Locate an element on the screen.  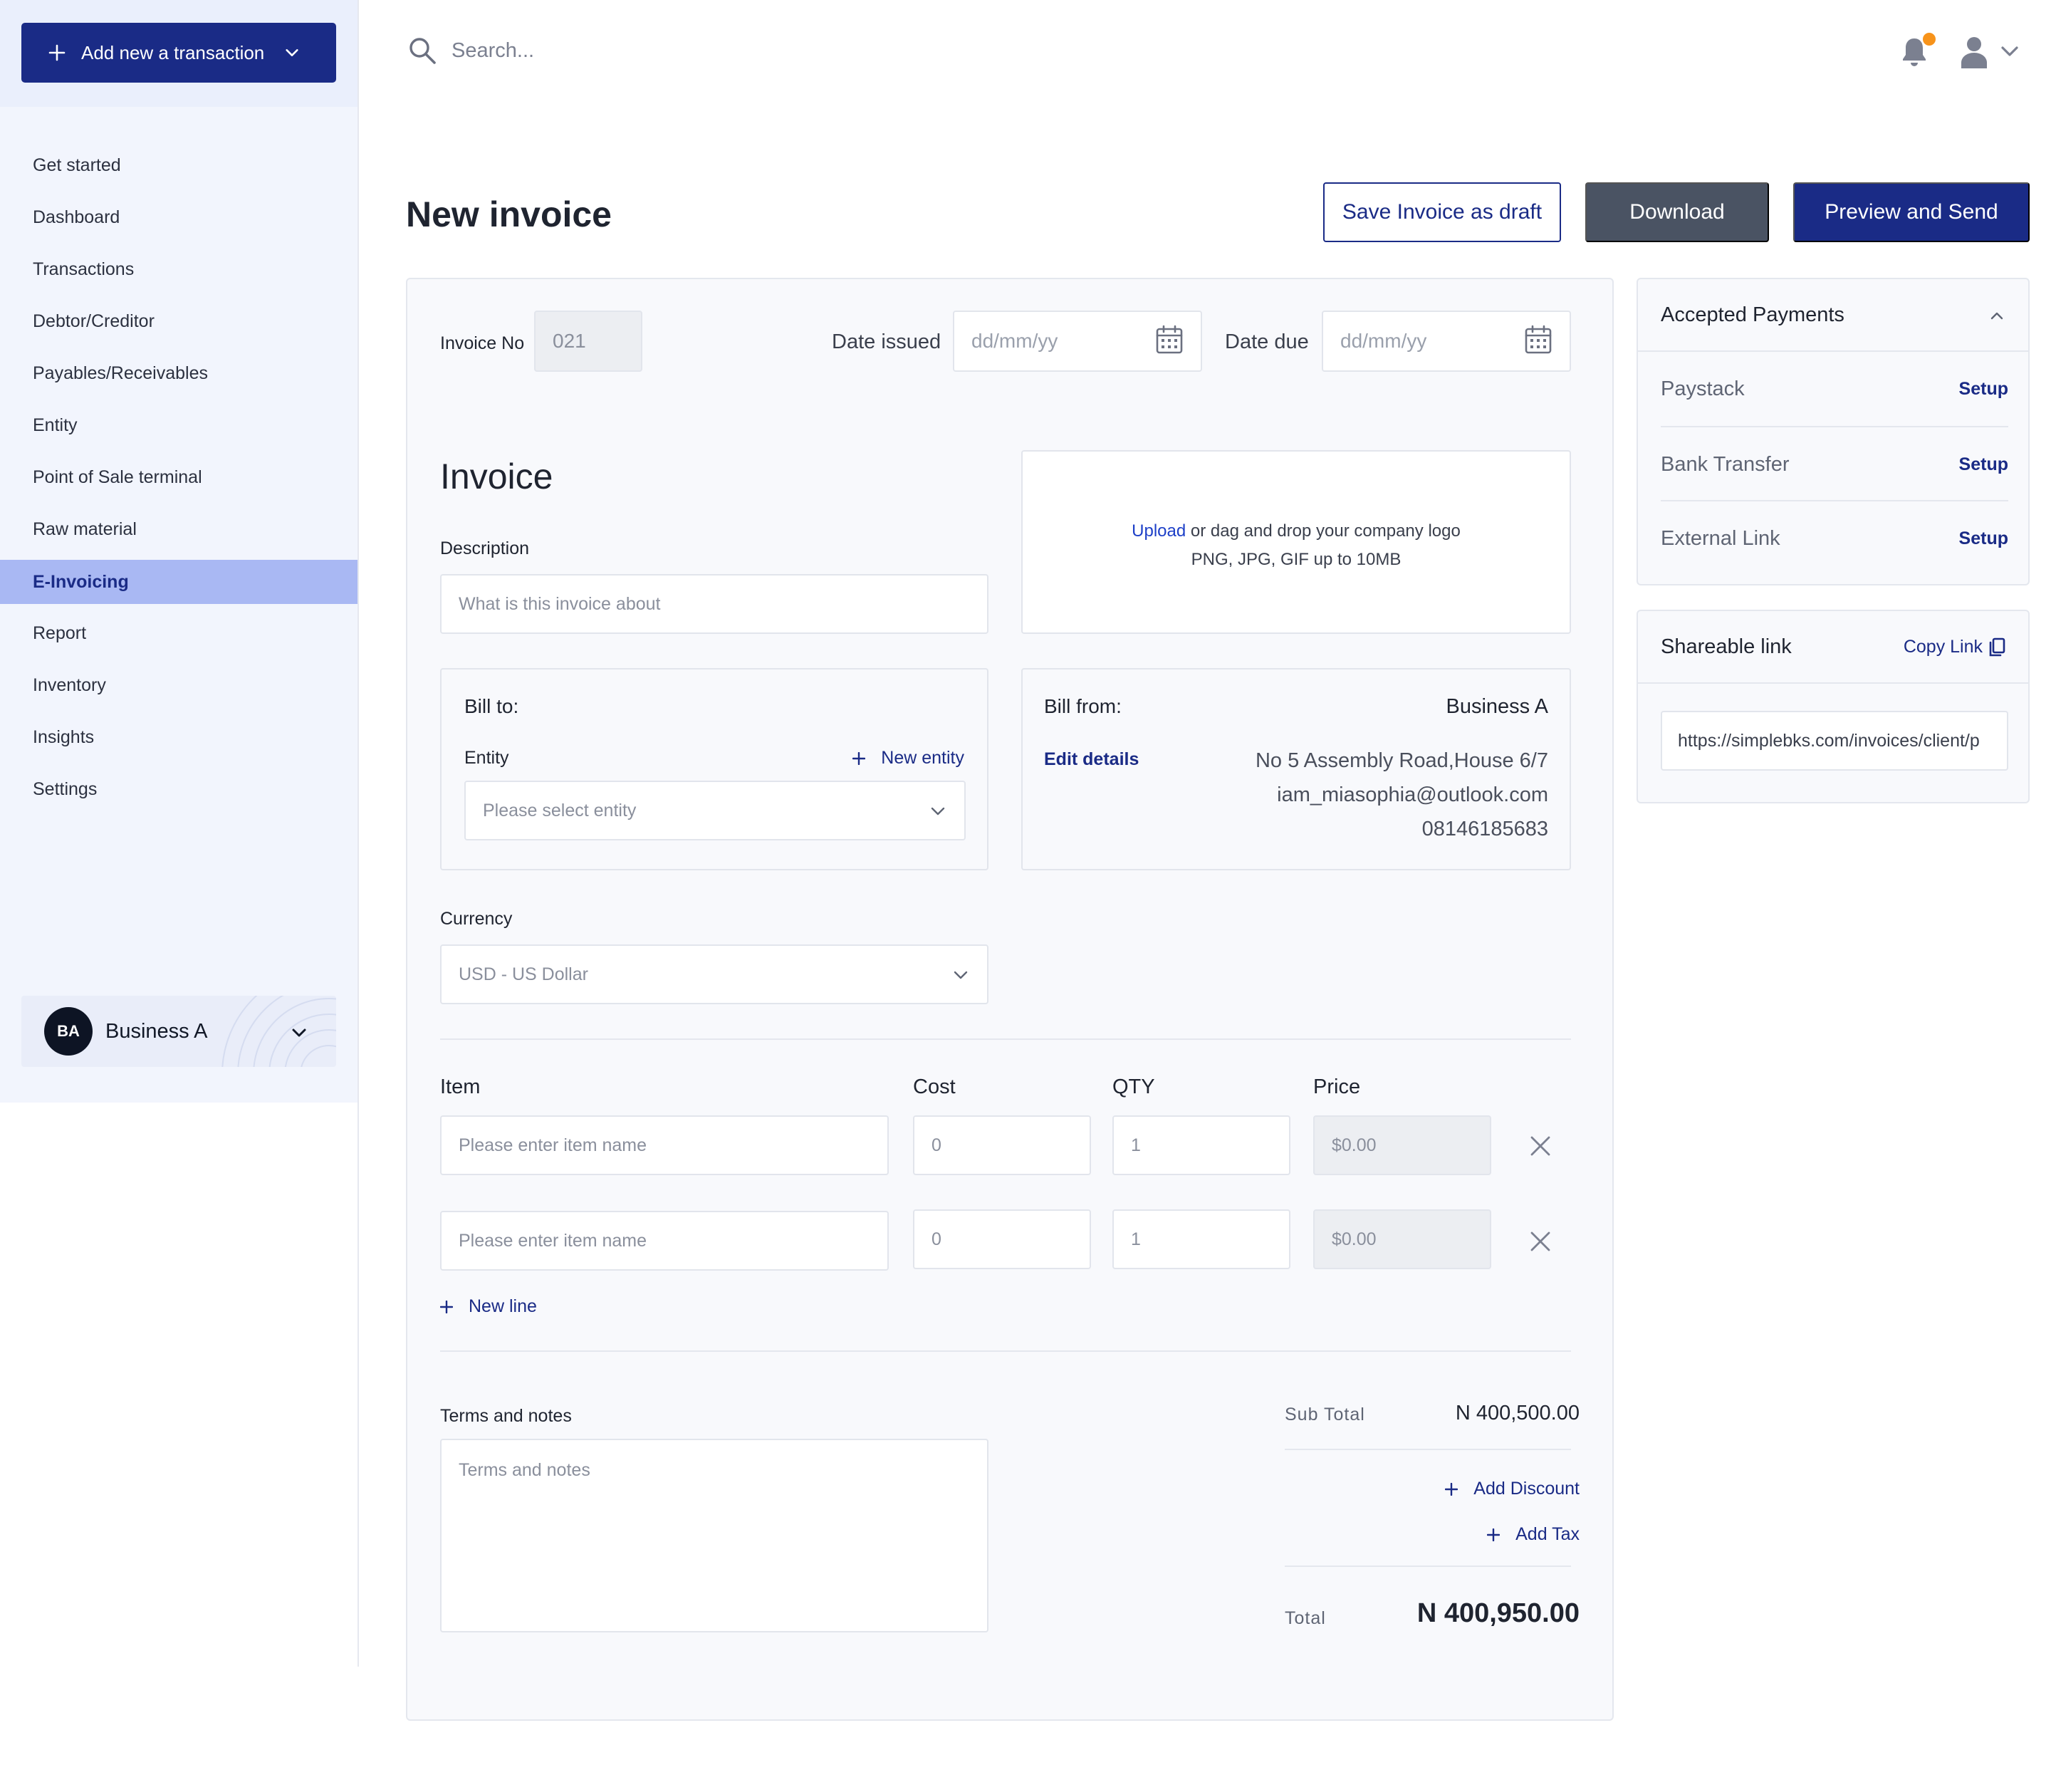
terms-placeholder: Terms and notes is located at coordinates (524, 1470).